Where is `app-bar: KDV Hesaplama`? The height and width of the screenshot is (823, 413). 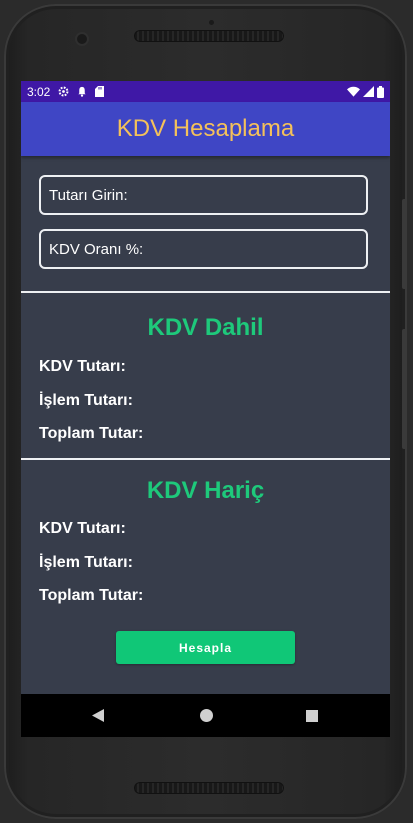 app-bar: KDV Hesaplama is located at coordinates (205, 129).